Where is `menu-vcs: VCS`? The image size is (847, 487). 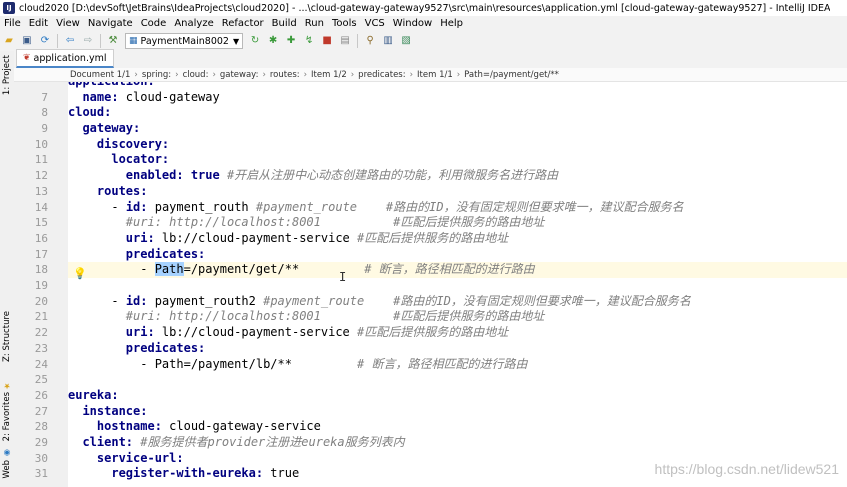 menu-vcs: VCS is located at coordinates (375, 23).